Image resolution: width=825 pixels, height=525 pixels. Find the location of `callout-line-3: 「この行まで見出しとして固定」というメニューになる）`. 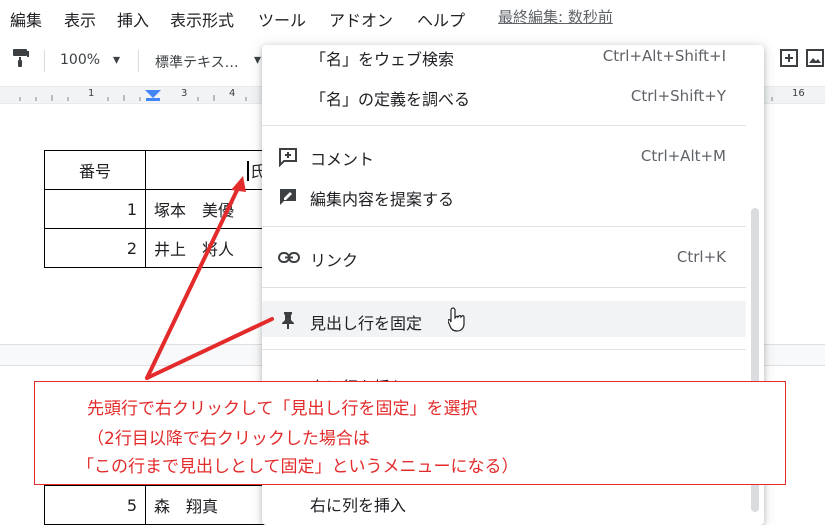

callout-line-3: 「この行まで見出しとして固定」というメニューになる） is located at coordinates (298, 467).